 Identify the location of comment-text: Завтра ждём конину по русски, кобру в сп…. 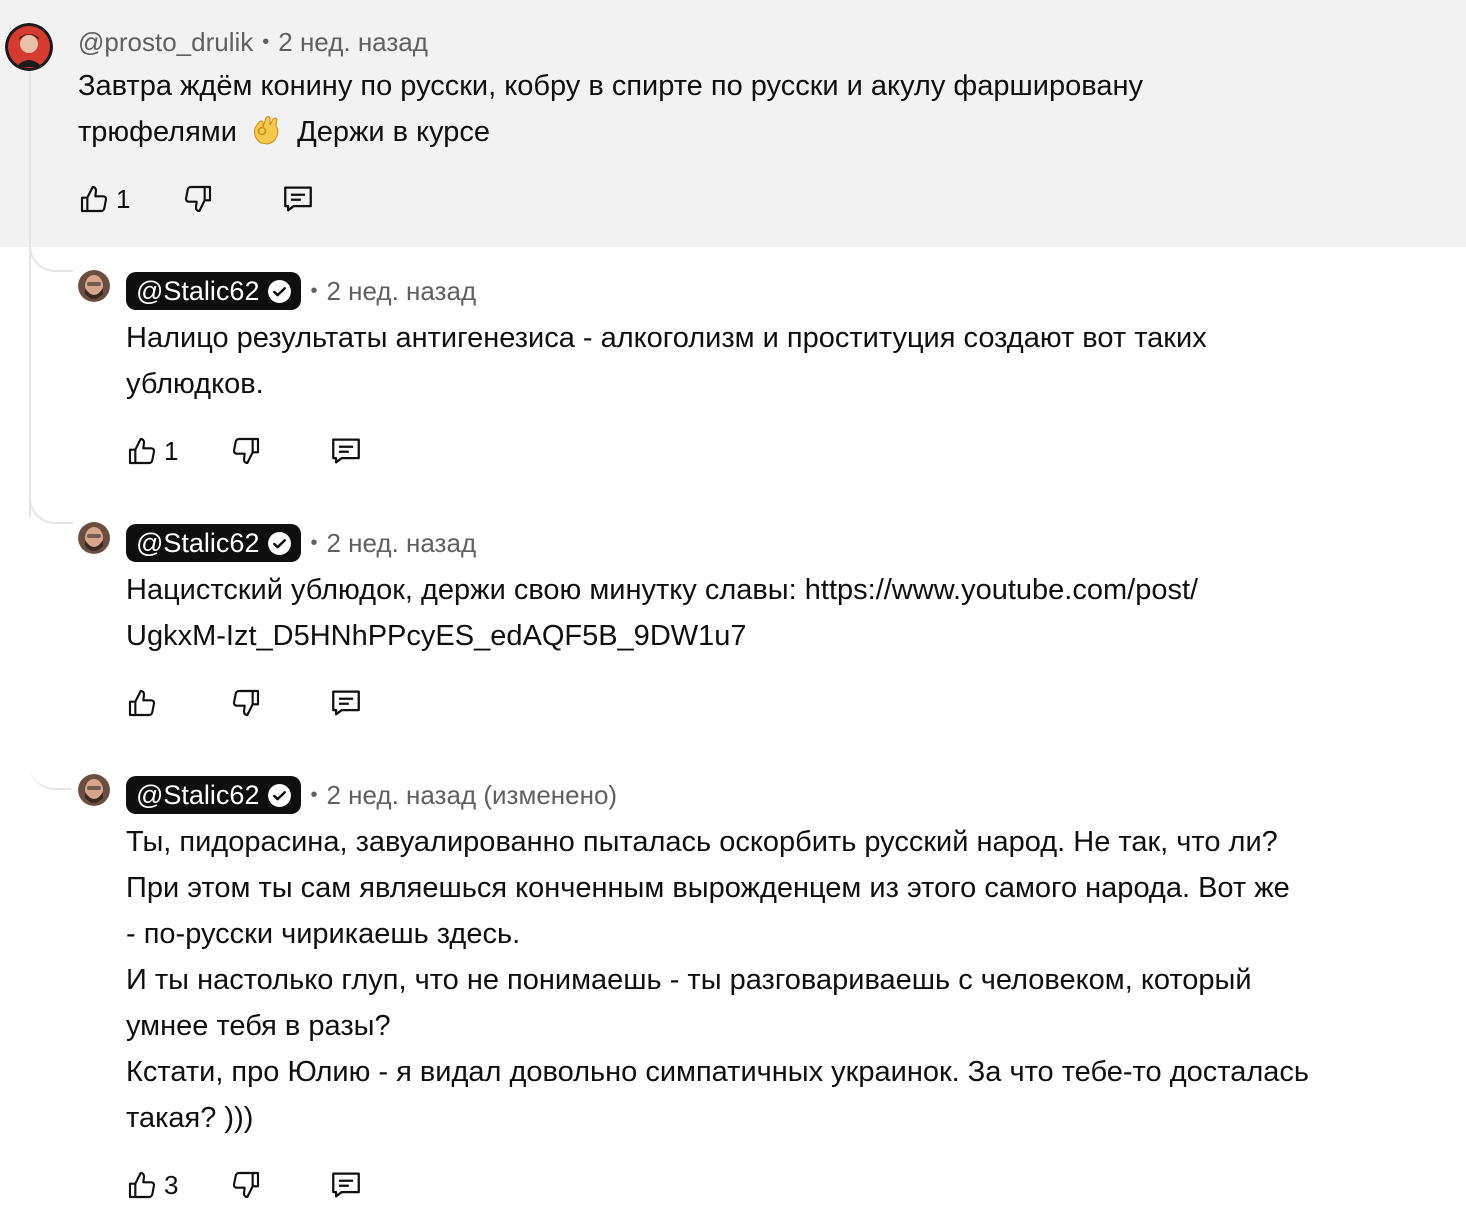
(610, 111).